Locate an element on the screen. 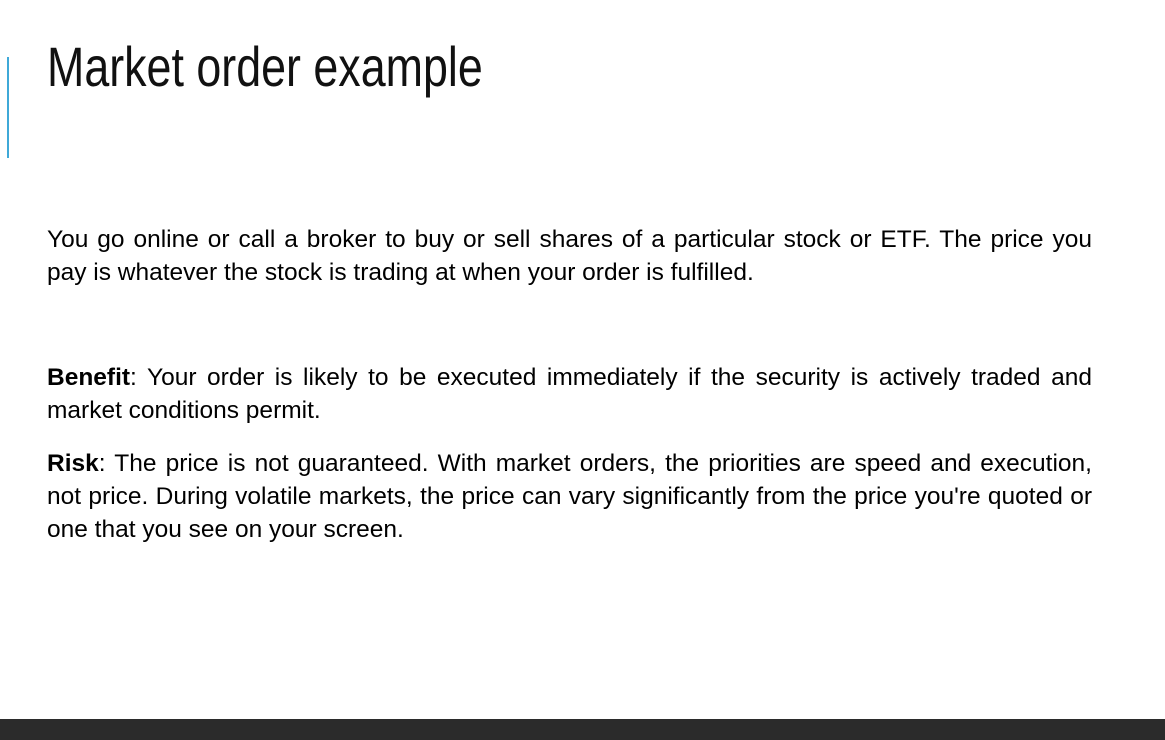 The height and width of the screenshot is (740, 1165). risk-term: Risk is located at coordinates (73, 463).